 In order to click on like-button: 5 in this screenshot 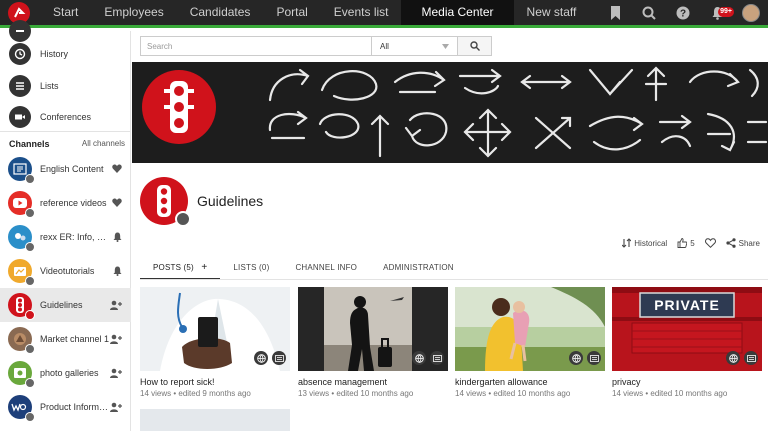, I will do `click(686, 243)`.